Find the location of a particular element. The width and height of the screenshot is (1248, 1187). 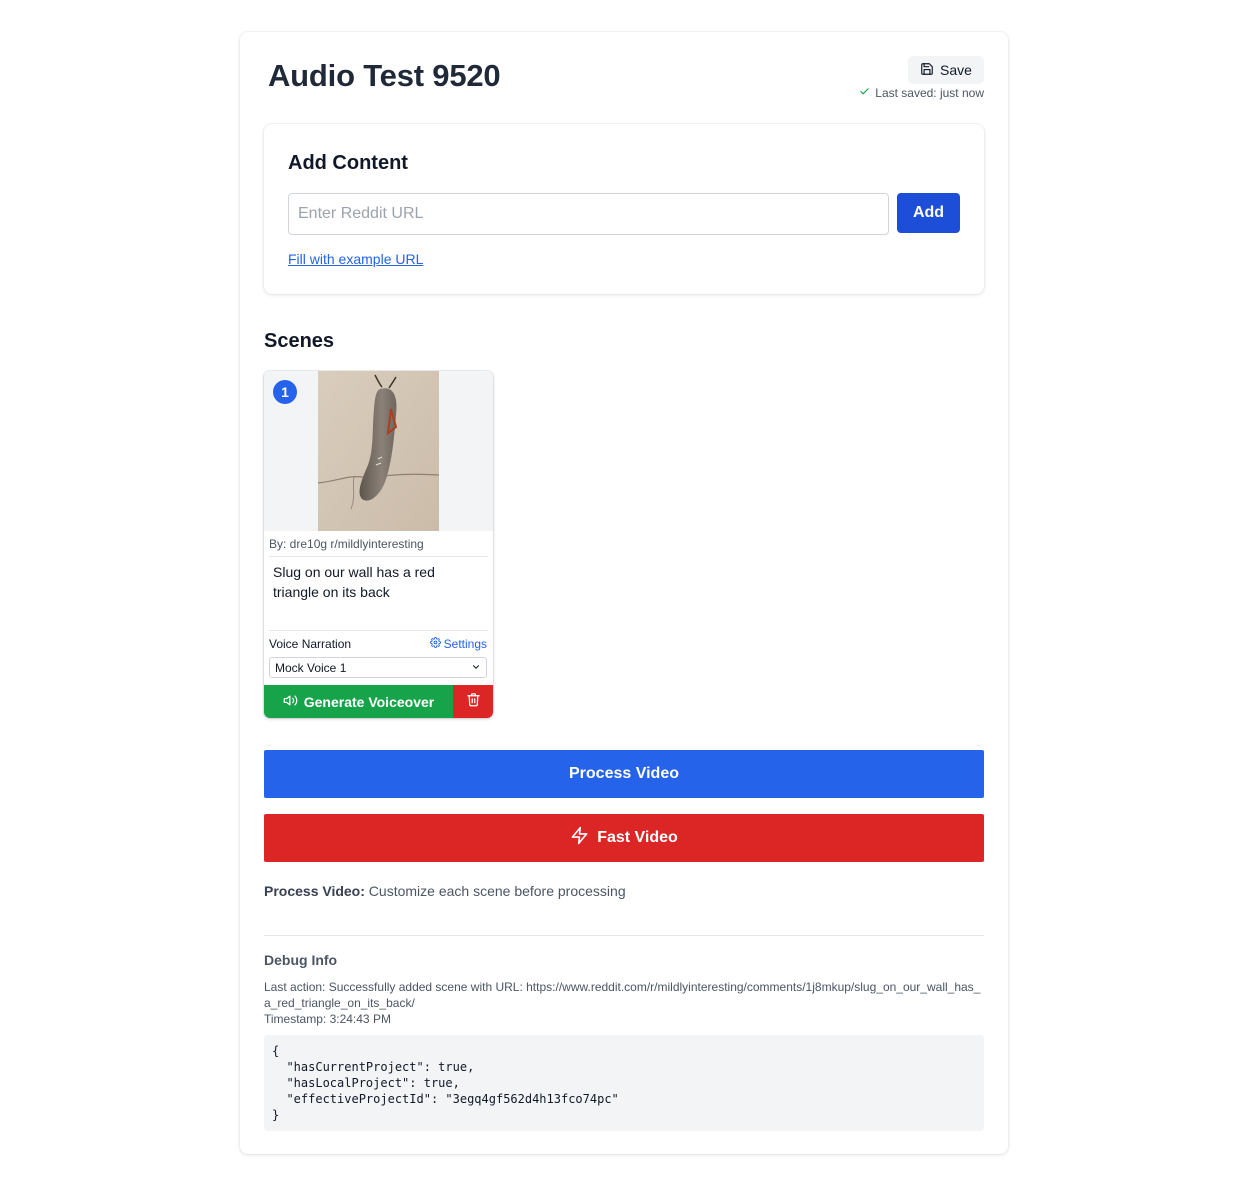

generate-voiceover-button: Generate Voiceover is located at coordinates (358, 701).